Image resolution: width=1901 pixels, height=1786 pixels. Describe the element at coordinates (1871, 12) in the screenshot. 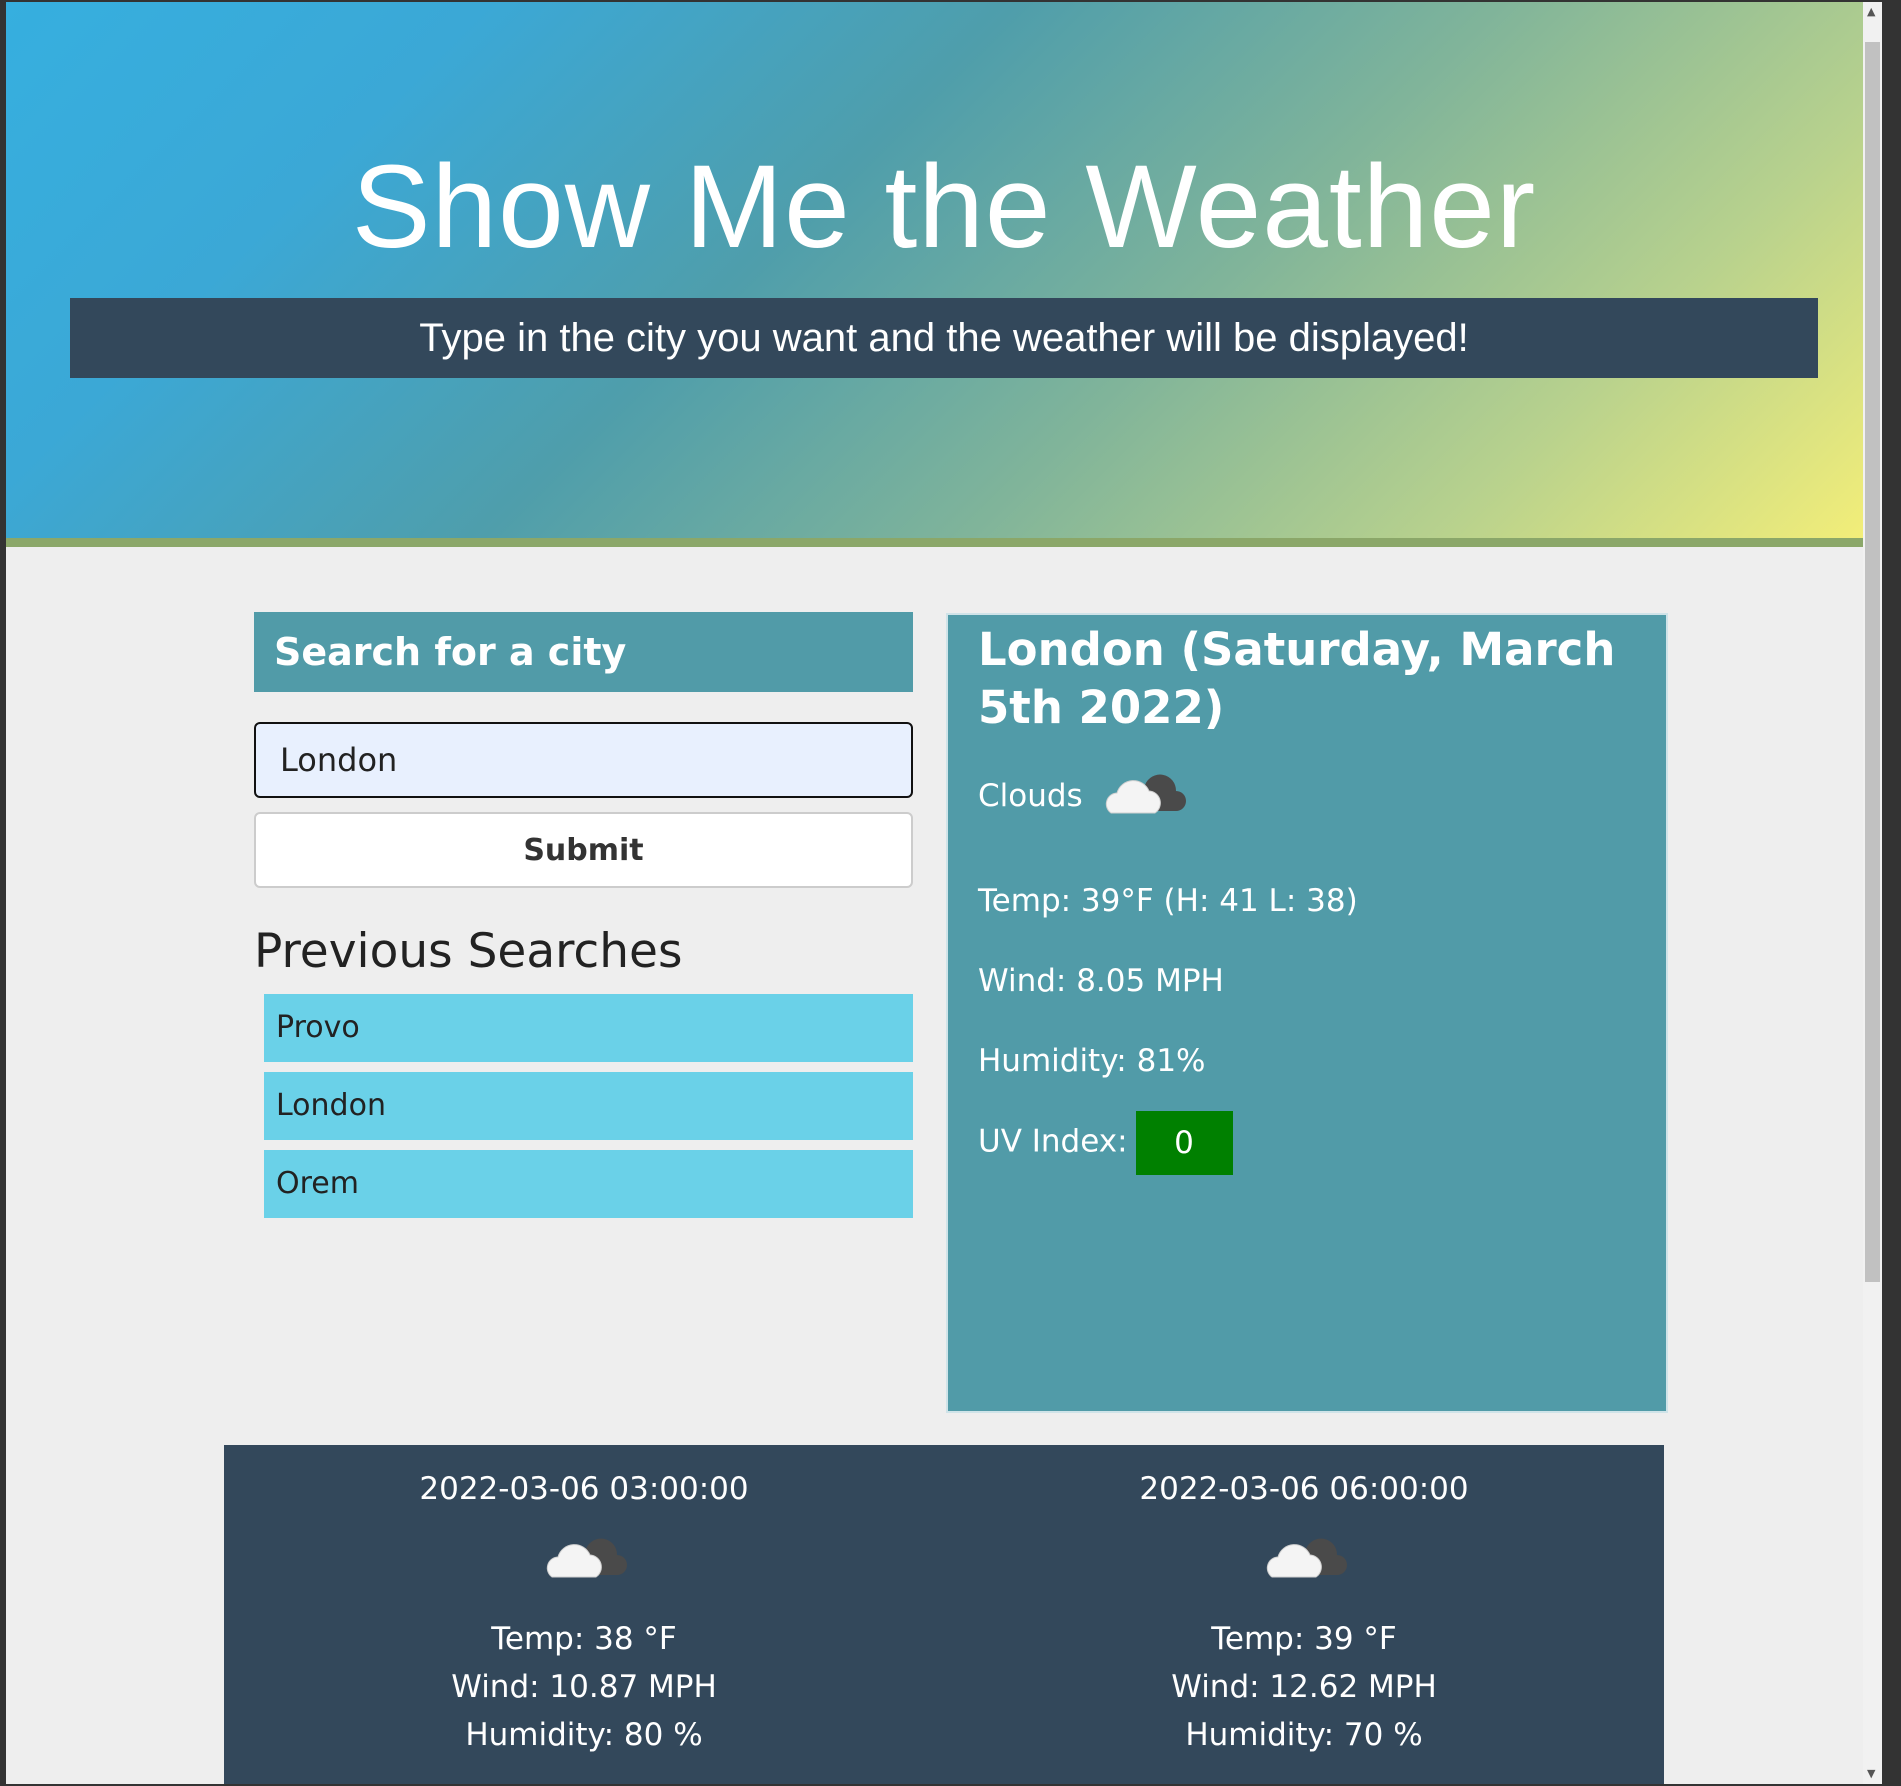

I see `scroll-up-icon: ▲` at that location.